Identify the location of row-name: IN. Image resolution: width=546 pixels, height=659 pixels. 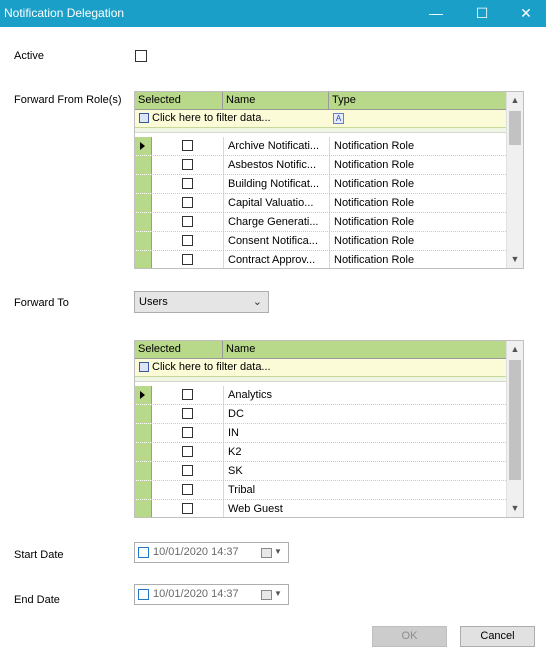
(364, 433).